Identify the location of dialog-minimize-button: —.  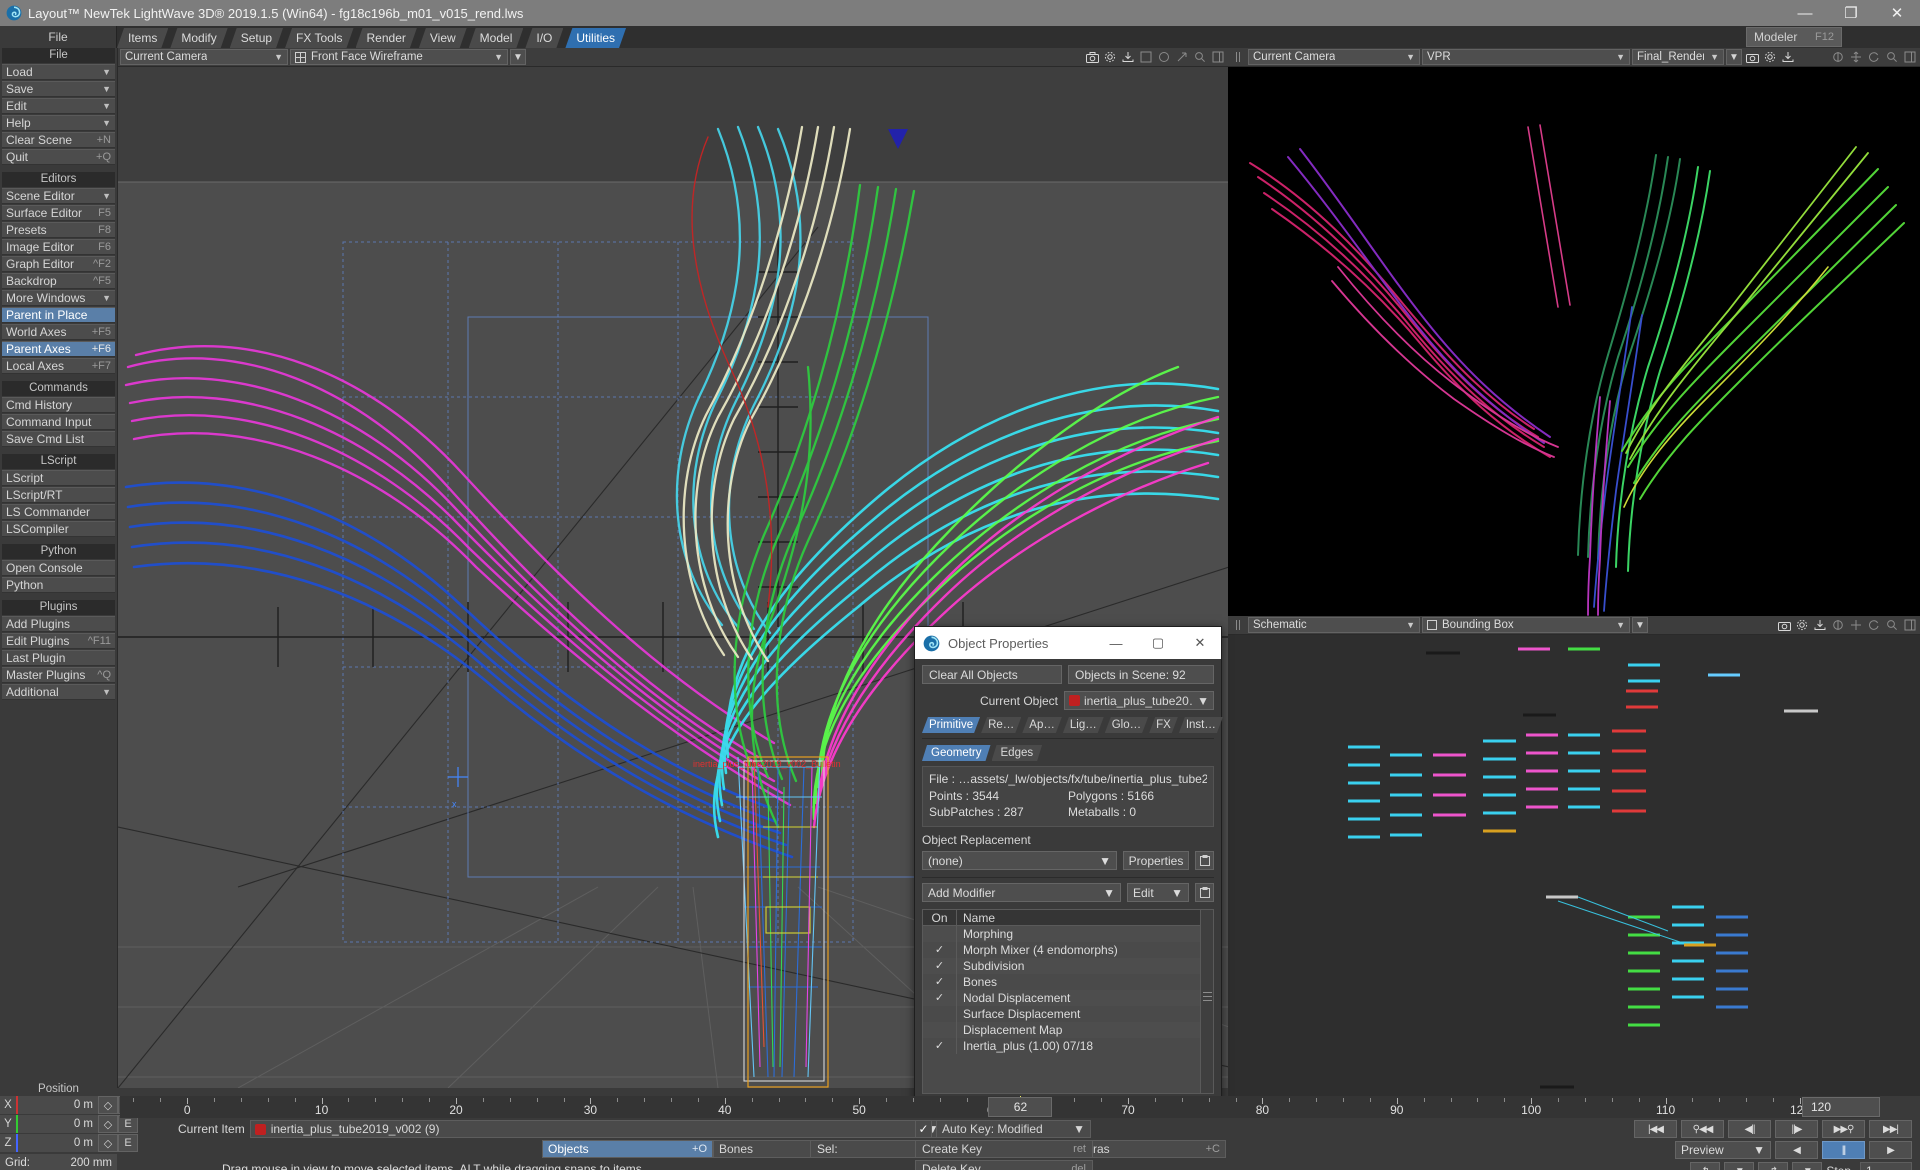
(1116, 643).